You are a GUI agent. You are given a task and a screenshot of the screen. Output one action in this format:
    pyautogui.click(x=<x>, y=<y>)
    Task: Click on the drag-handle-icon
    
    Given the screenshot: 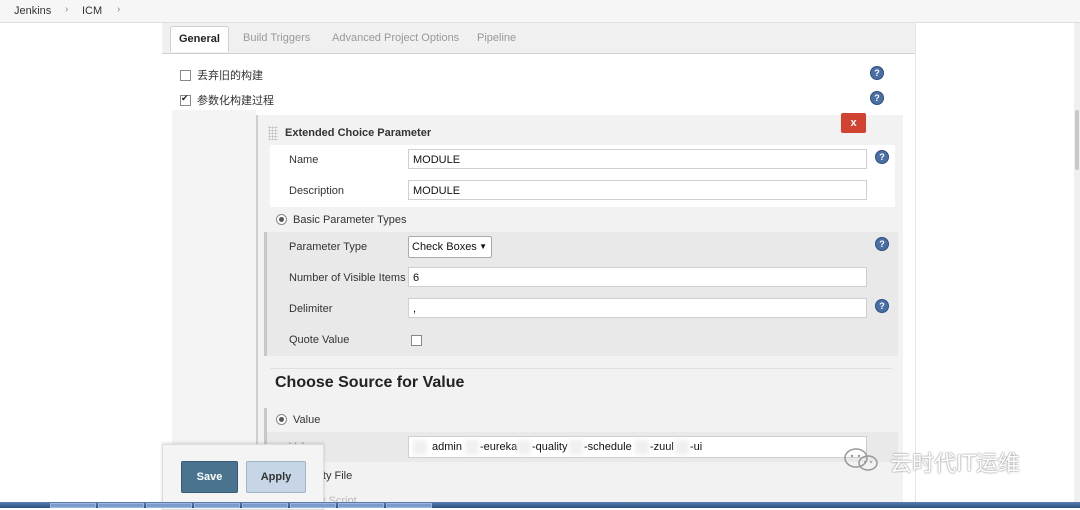 What is the action you would take?
    pyautogui.click(x=273, y=133)
    